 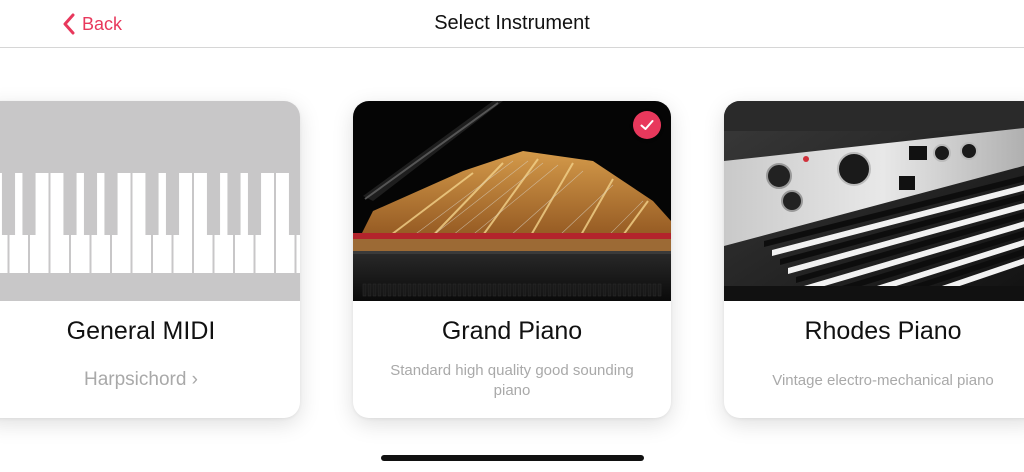 What do you see at coordinates (883, 380) in the screenshot?
I see `instrument-description: Vintage electro-mechanical piano` at bounding box center [883, 380].